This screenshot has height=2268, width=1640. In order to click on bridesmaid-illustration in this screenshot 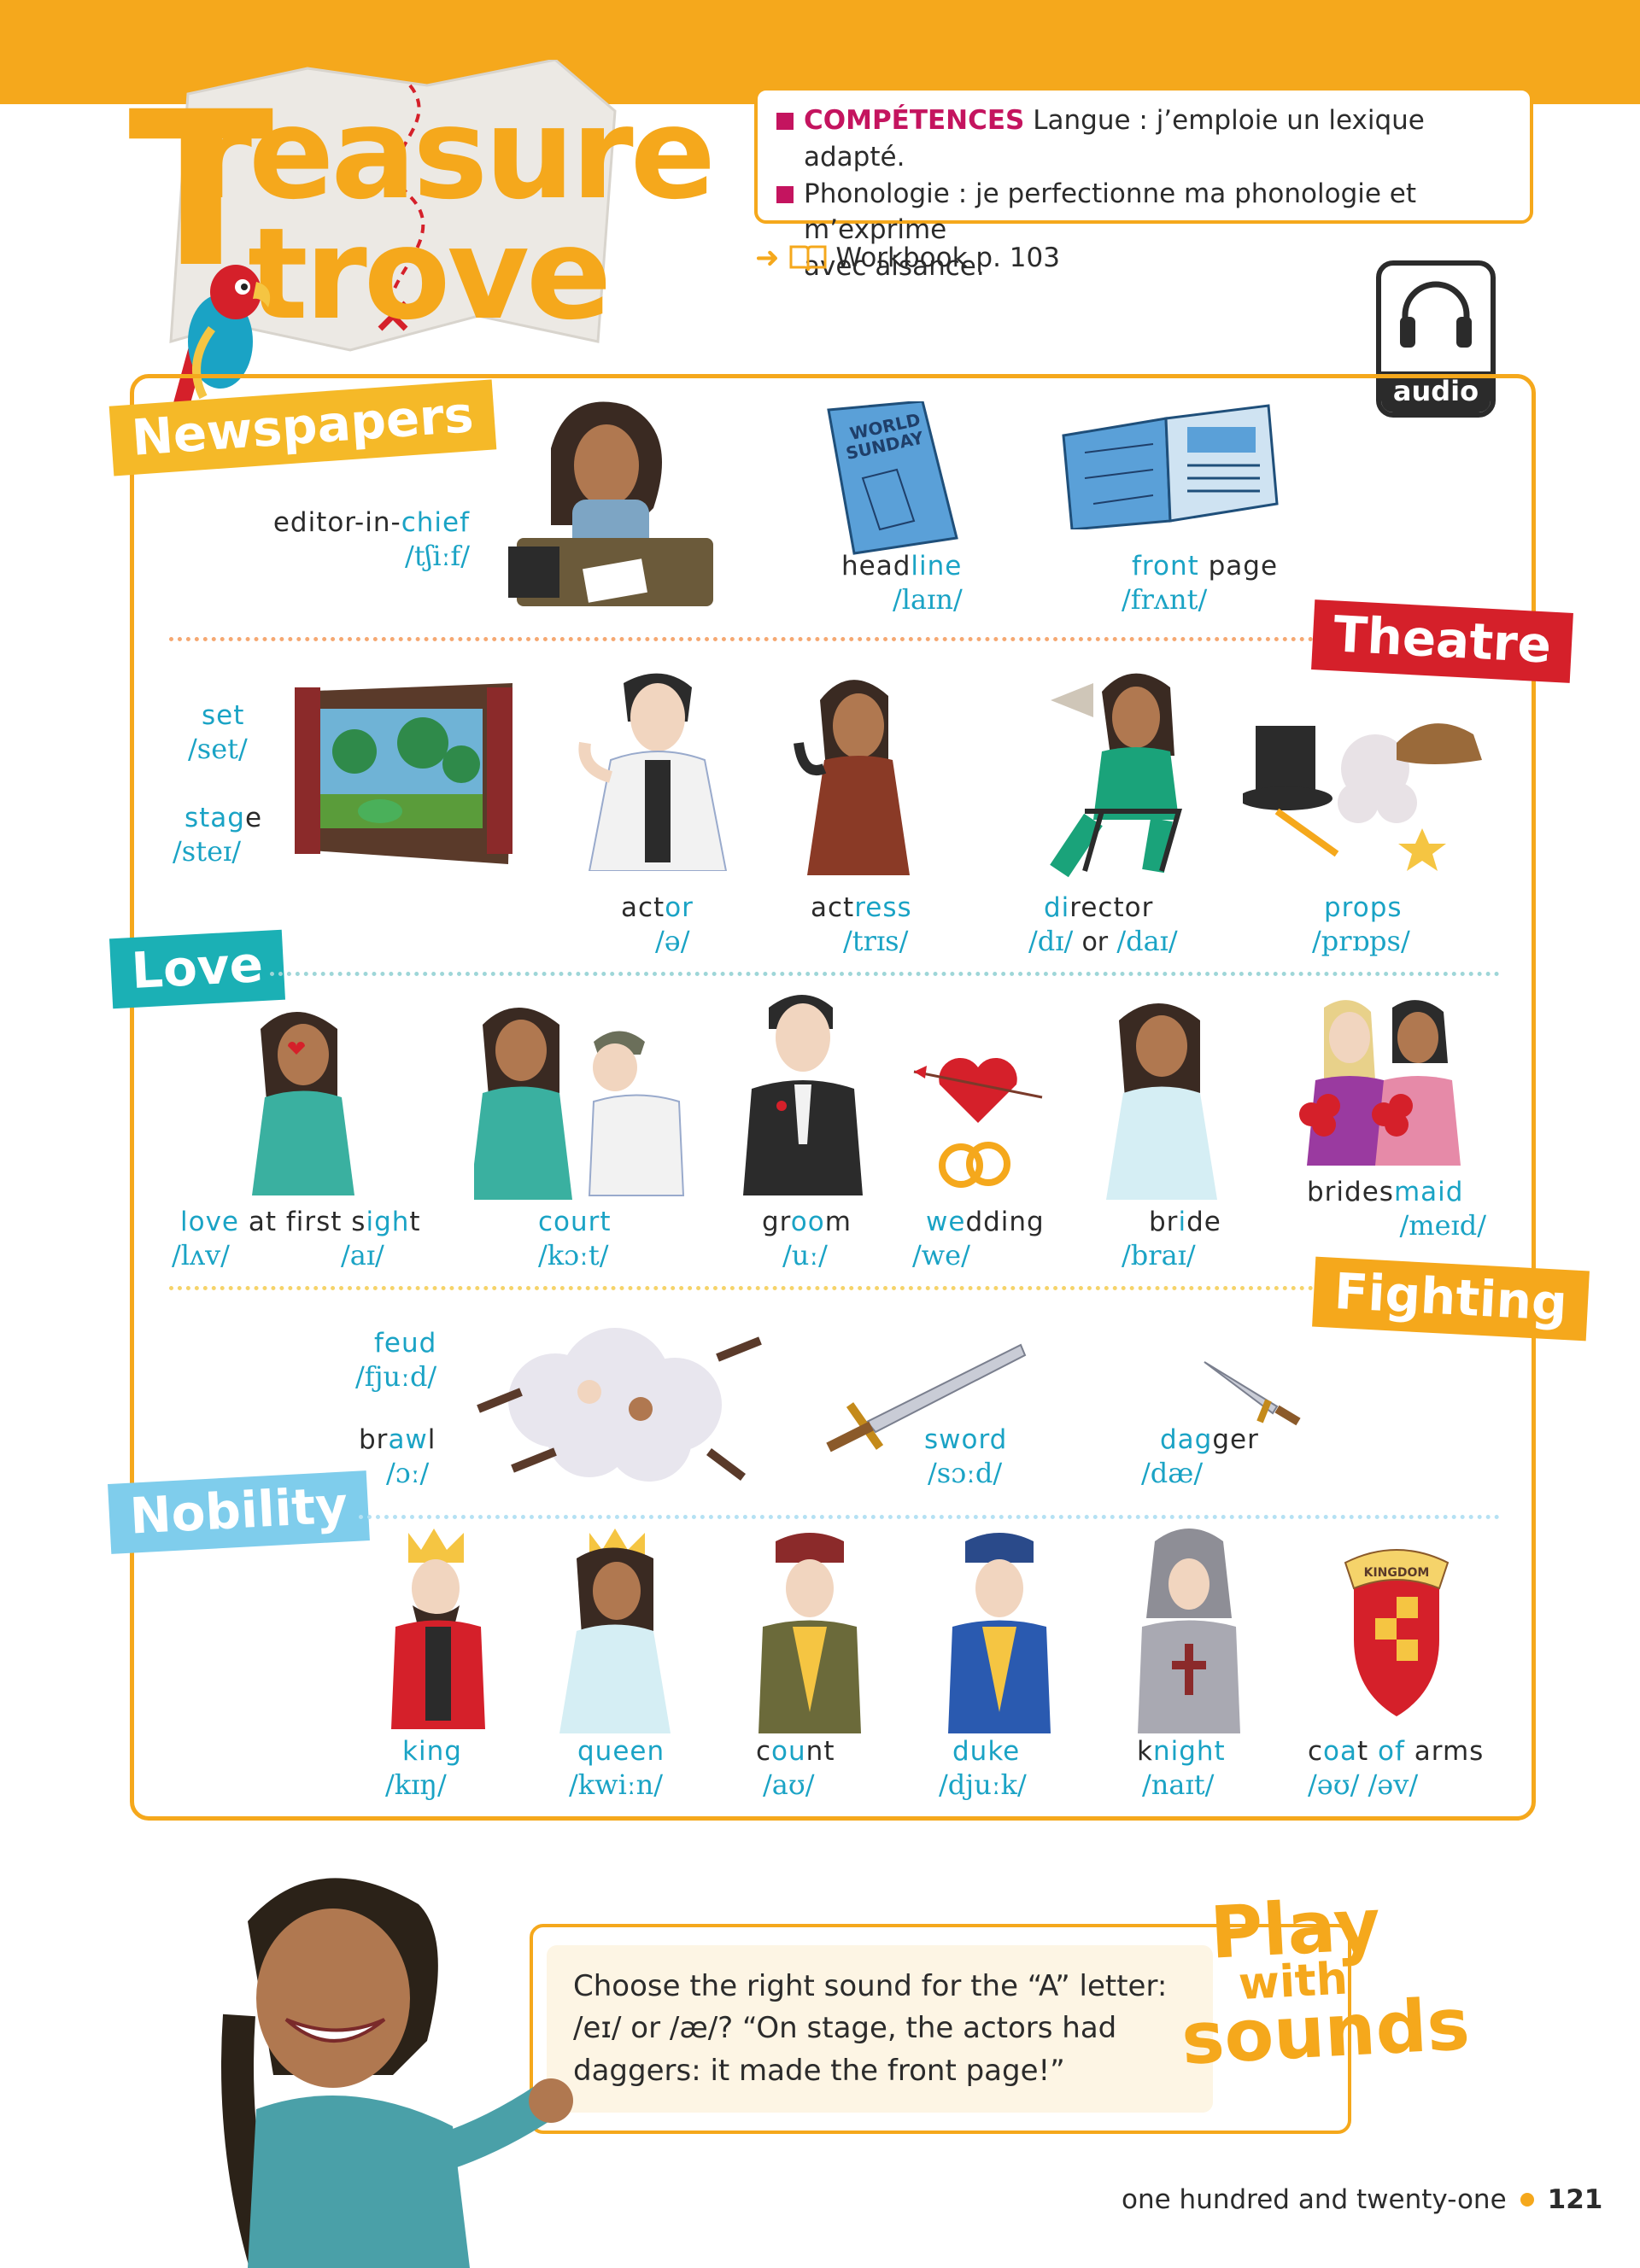, I will do `click(1380, 1083)`.